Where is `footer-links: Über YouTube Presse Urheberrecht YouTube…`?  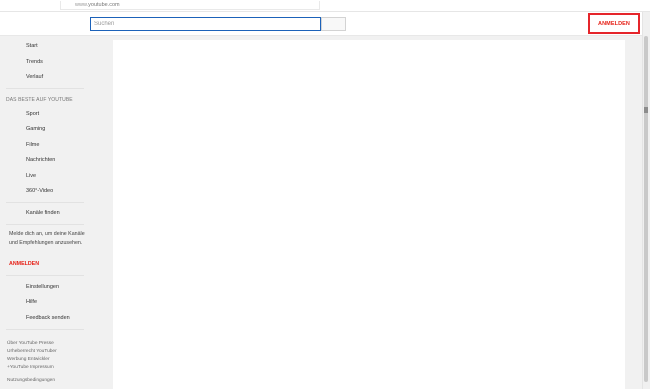 footer-links: Über YouTube Presse Urheberrecht YouTube… is located at coordinates (47, 356).